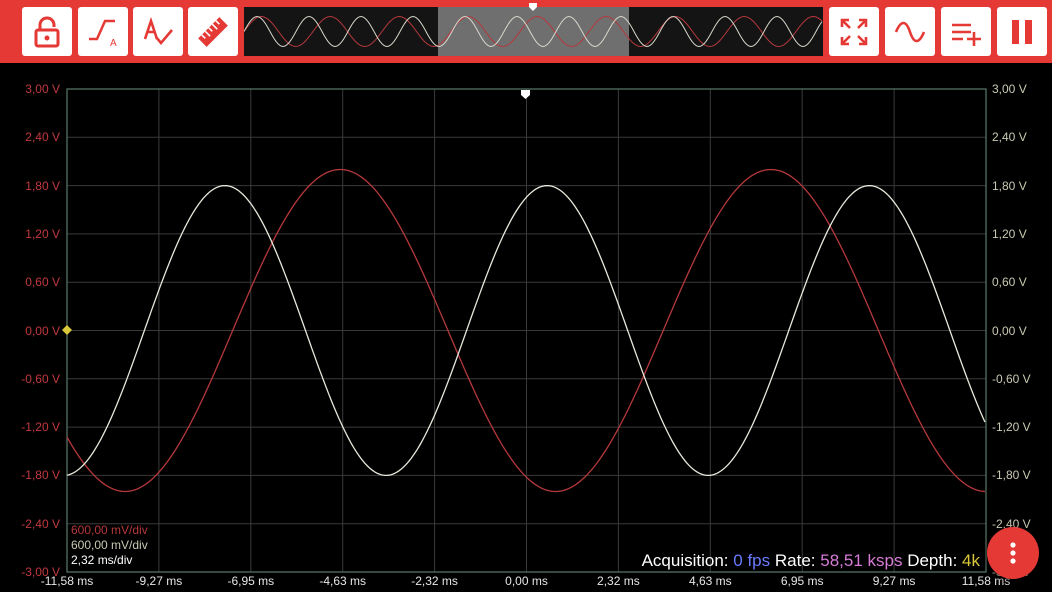 The image size is (1052, 592). I want to click on ch1-scale: 600,00 mV/div, so click(109, 530).